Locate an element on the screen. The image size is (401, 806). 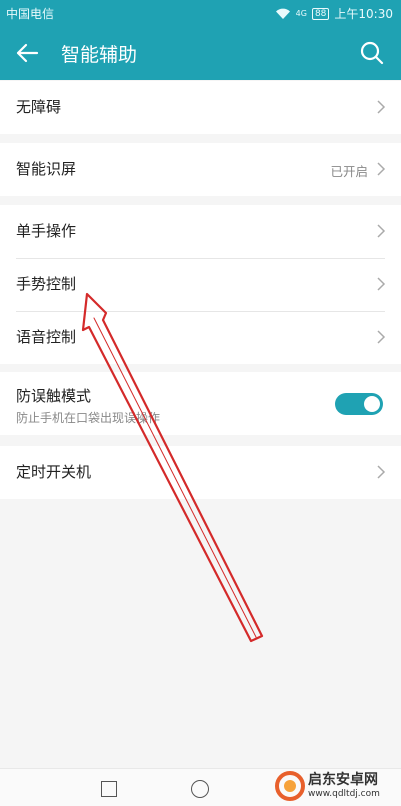
watermark-site: www.qdltdj.com is located at coordinates (344, 794).